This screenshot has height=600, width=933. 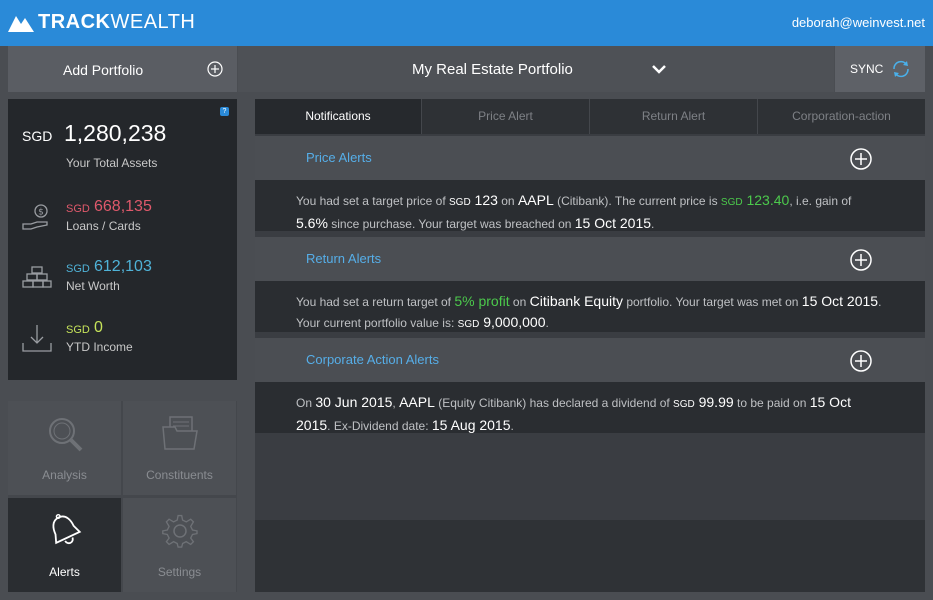 What do you see at coordinates (858, 22) in the screenshot?
I see `user-email: deborah@weinvest.net` at bounding box center [858, 22].